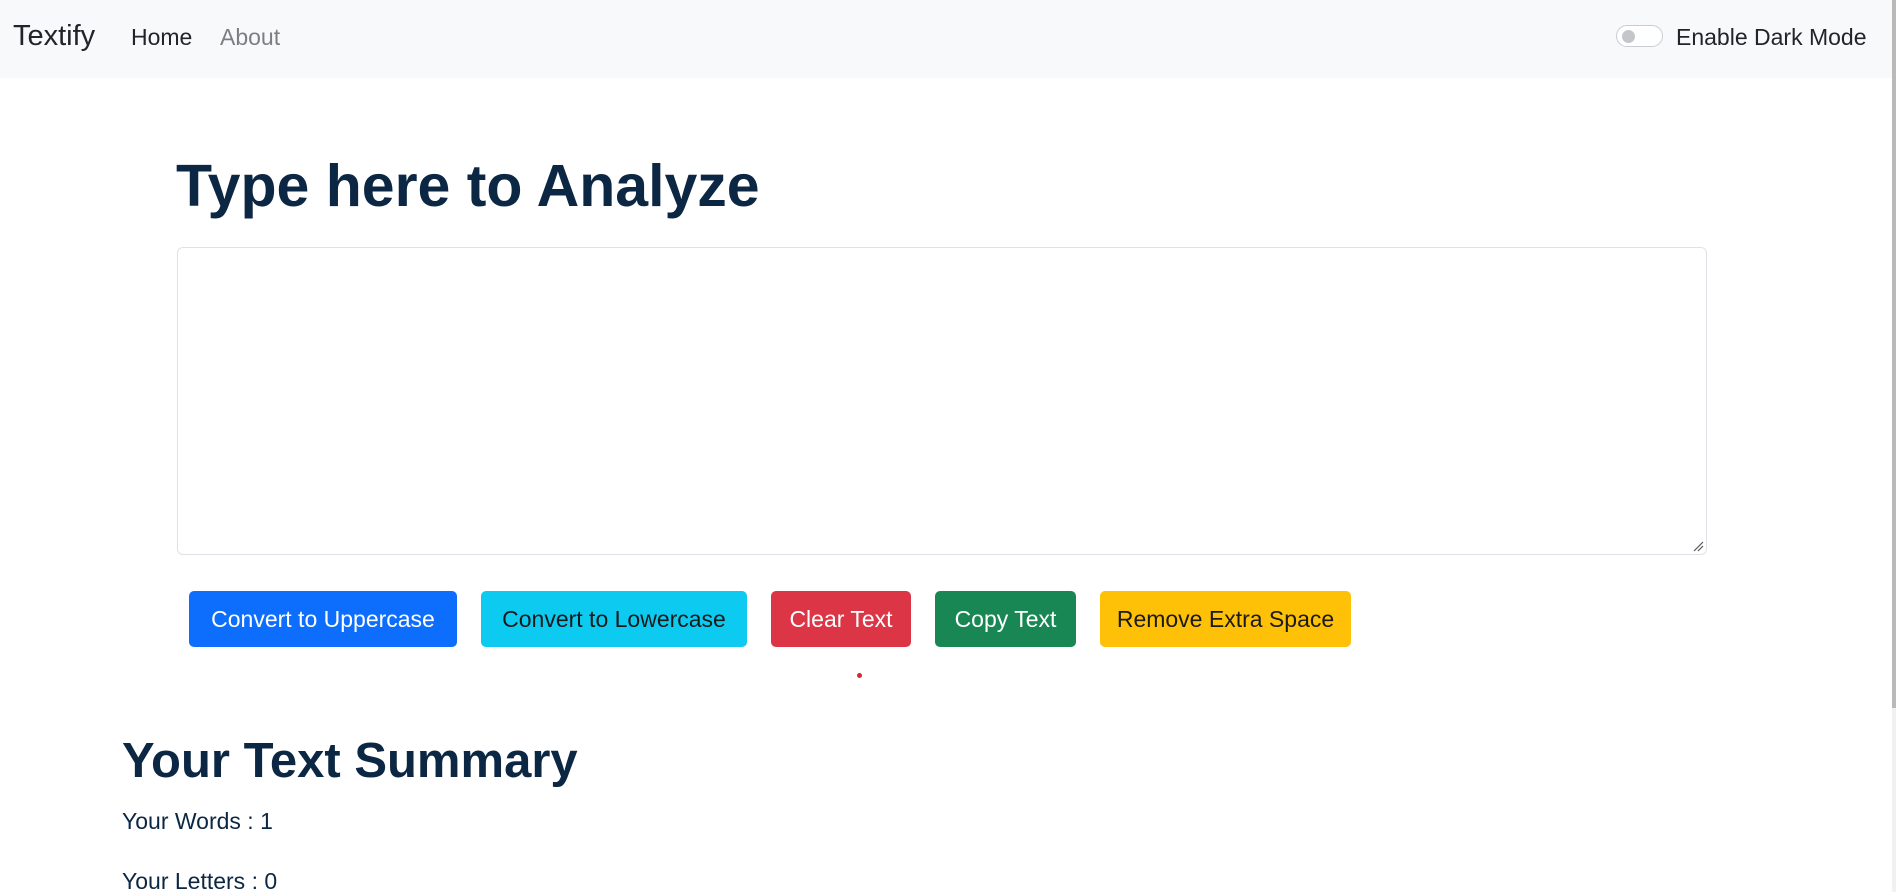 The height and width of the screenshot is (892, 1896). I want to click on convert-uppercase-button: Convert to Uppercase, so click(323, 619).